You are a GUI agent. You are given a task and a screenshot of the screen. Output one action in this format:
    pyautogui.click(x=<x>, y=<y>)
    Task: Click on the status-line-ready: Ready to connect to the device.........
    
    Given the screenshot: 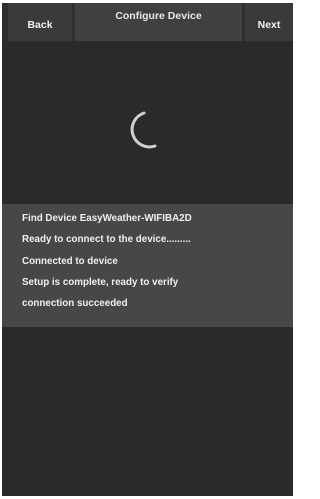 What is the action you would take?
    pyautogui.click(x=106, y=240)
    